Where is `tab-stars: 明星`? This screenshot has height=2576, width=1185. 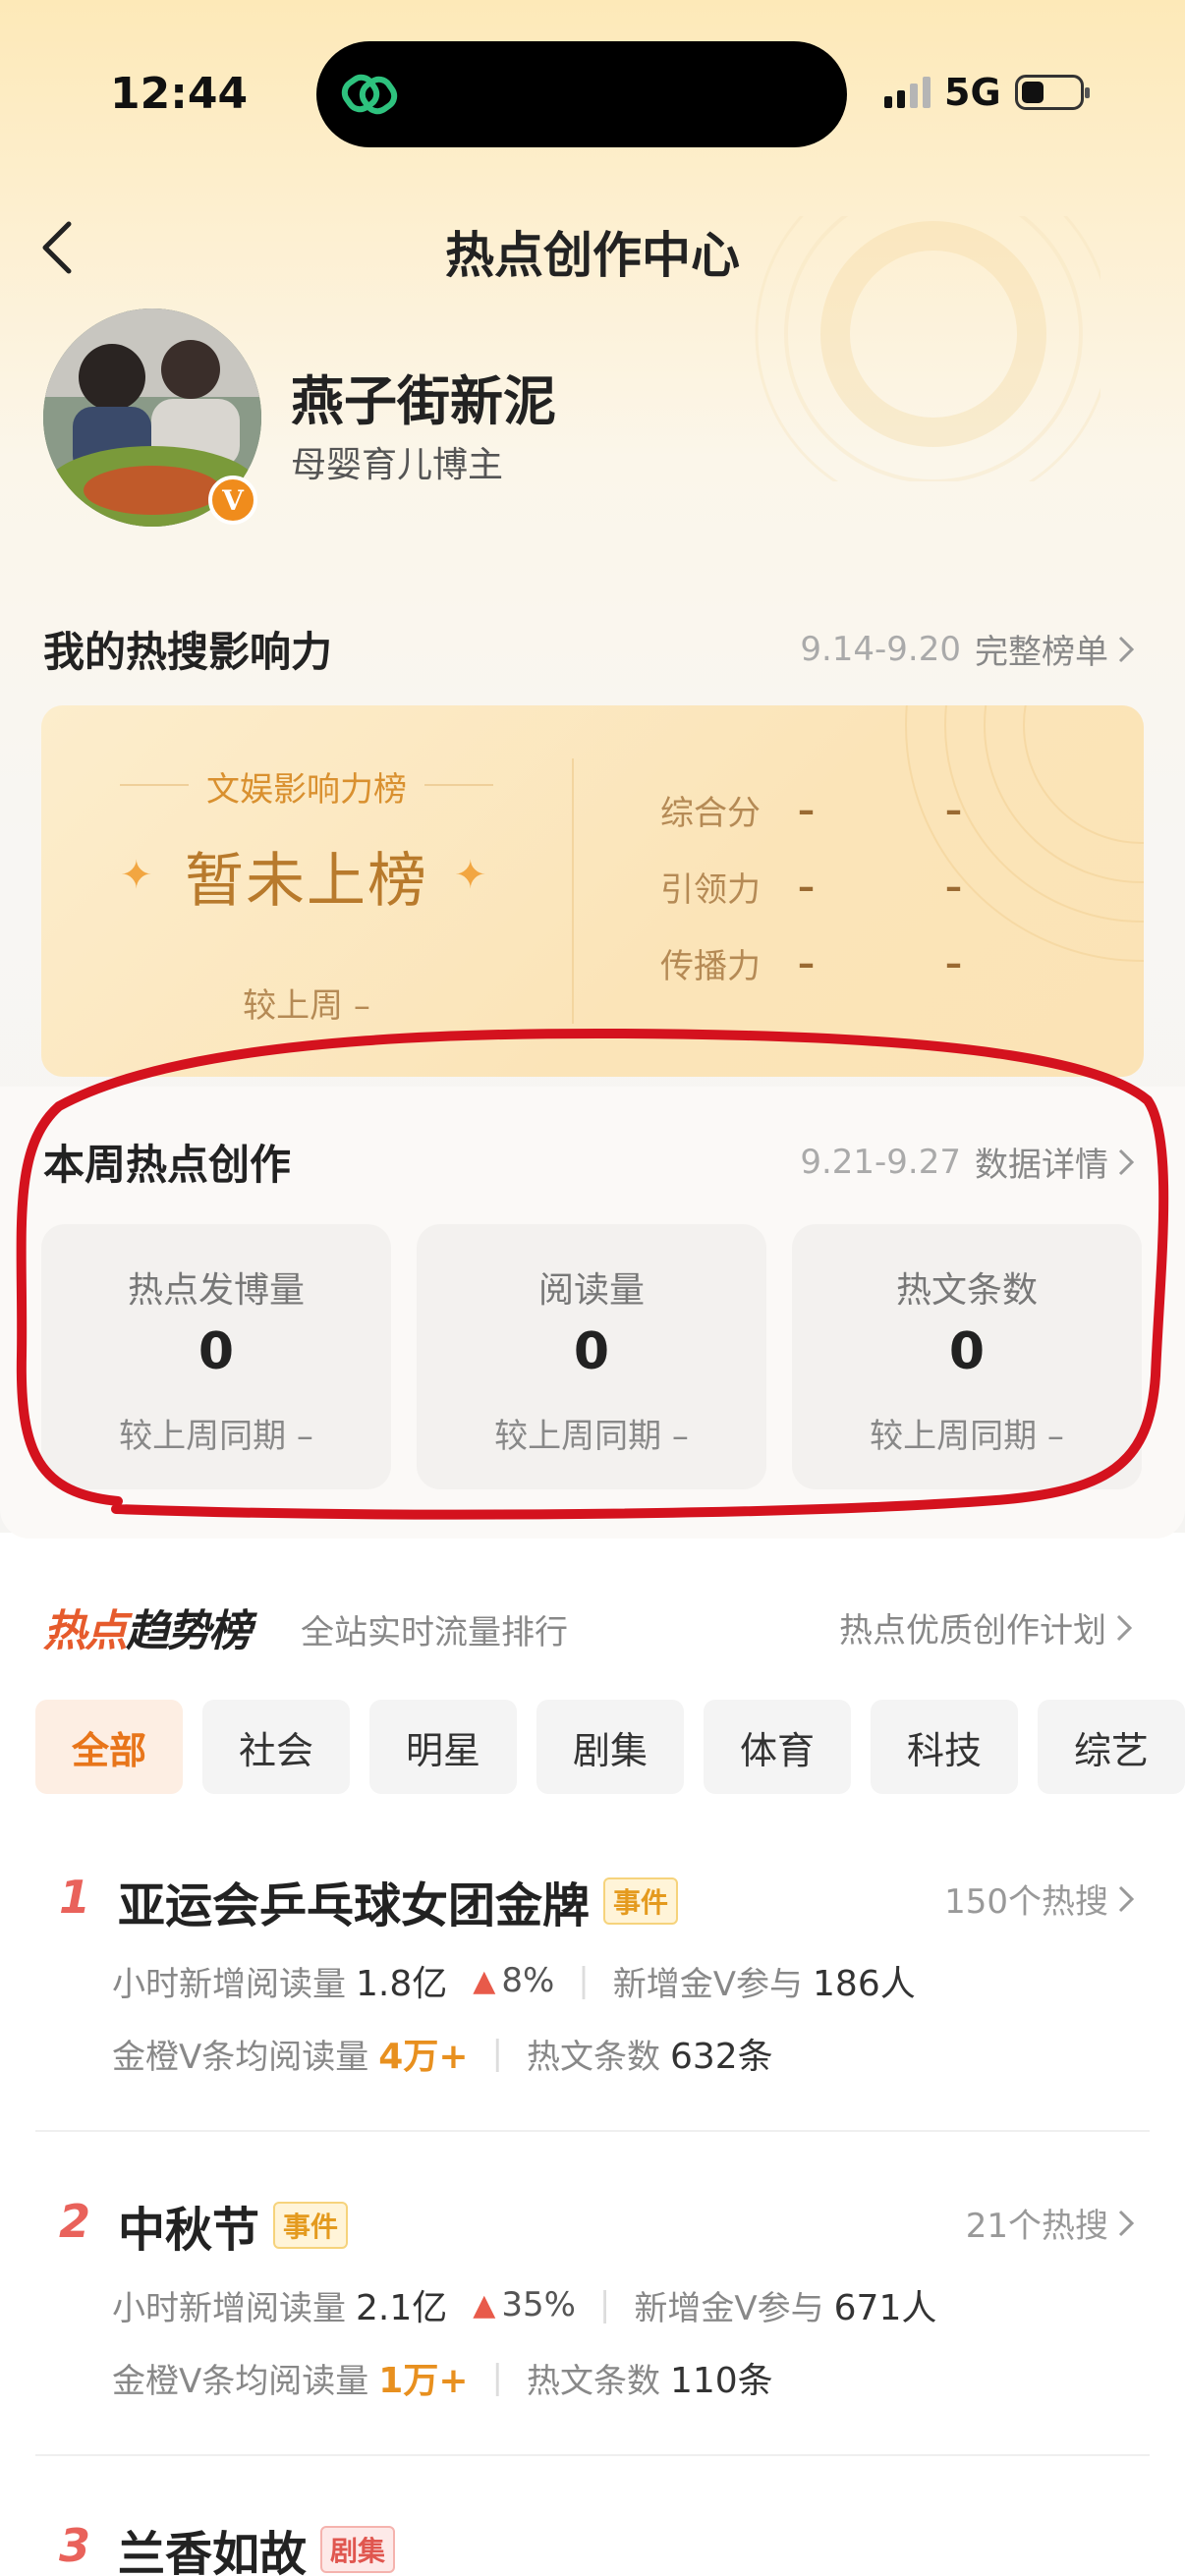 tab-stars: 明星 is located at coordinates (443, 1747).